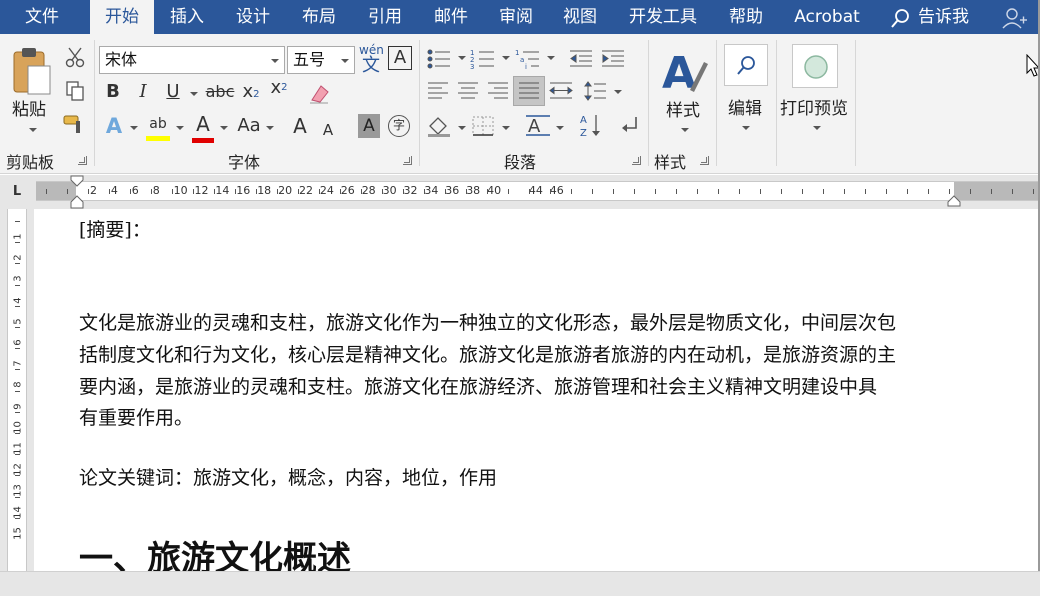 The image size is (1040, 596). What do you see at coordinates (113, 92) in the screenshot?
I see `bold-button: B` at bounding box center [113, 92].